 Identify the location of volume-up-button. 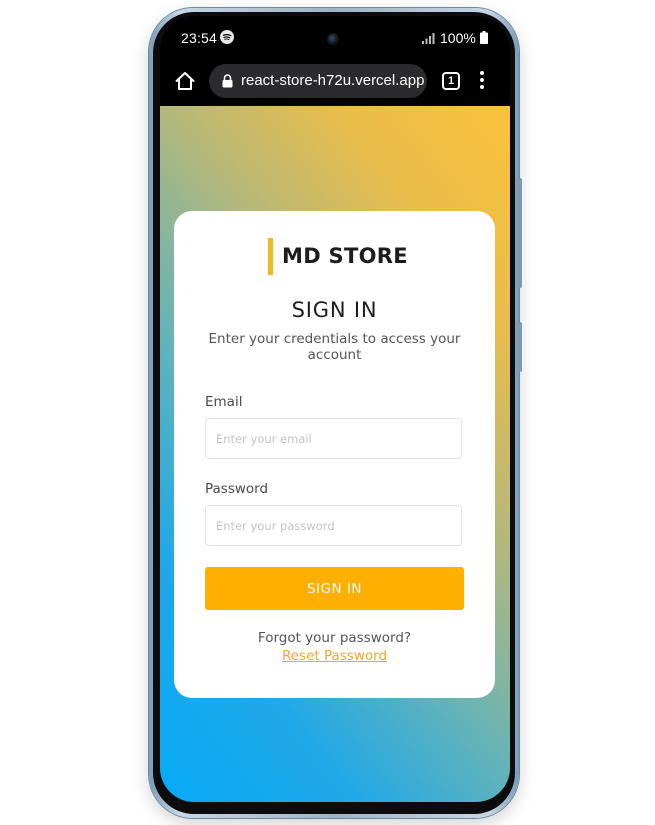
(520, 233).